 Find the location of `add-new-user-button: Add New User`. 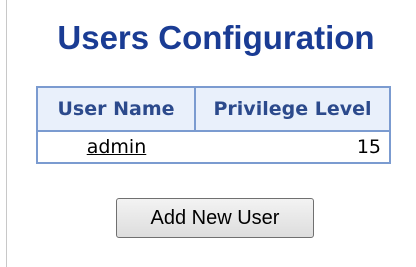

add-new-user-button: Add New User is located at coordinates (215, 218).